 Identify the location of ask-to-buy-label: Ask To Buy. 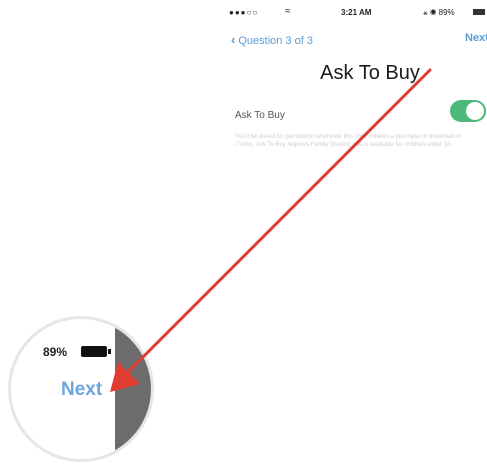
(260, 115).